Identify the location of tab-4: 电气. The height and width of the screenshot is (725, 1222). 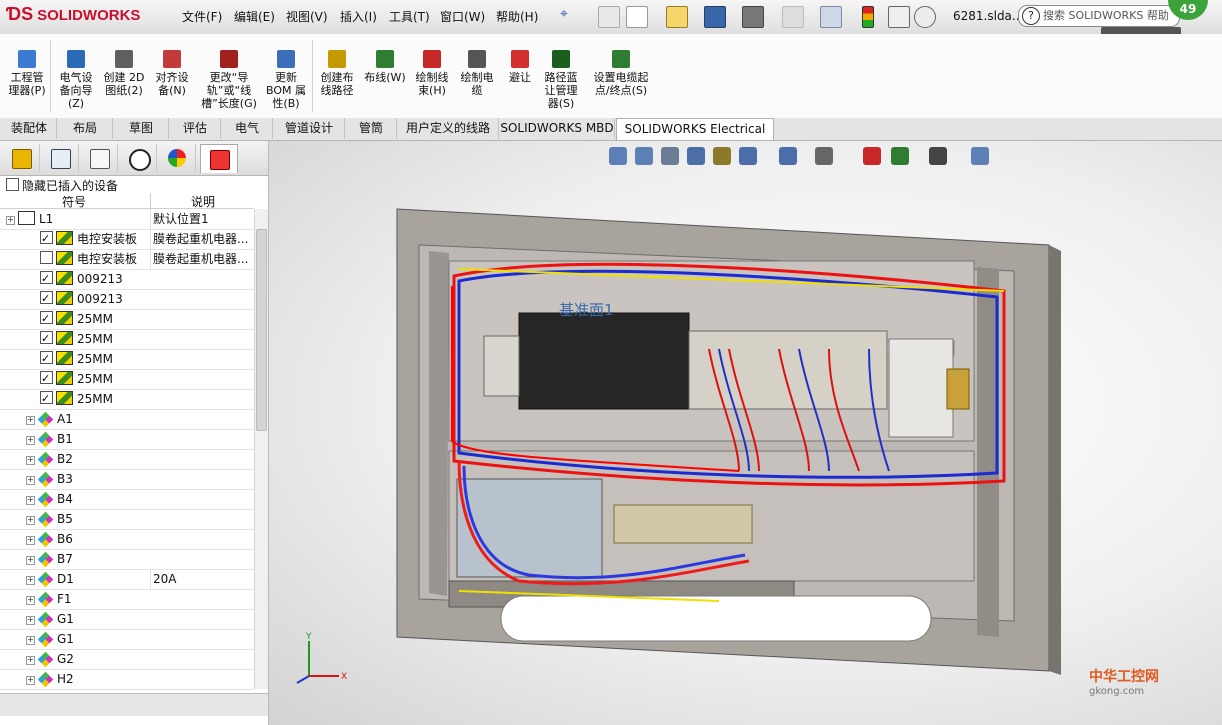
(247, 128).